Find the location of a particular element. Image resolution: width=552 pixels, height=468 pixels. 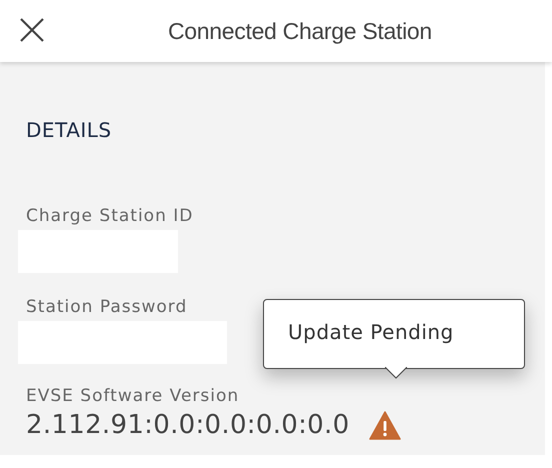

version-value: 2.112.91:0.0:0.0:0.0:0.0 is located at coordinates (188, 425).